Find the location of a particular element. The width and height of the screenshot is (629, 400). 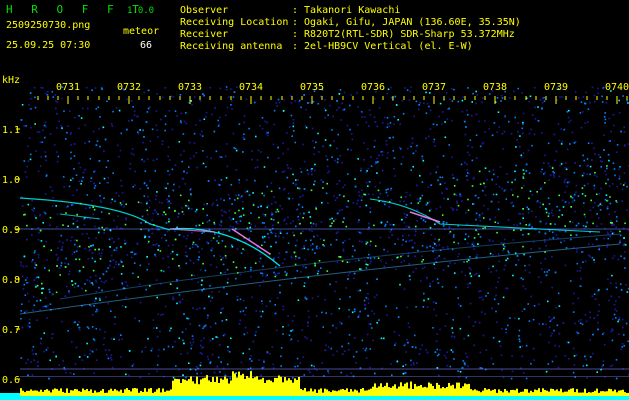

freq-tick-label: 0.7 is located at coordinates (11, 330).